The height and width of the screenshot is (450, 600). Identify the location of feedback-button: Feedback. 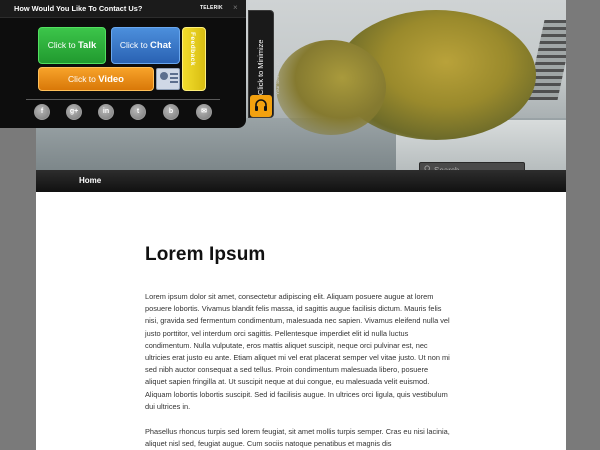
(194, 59).